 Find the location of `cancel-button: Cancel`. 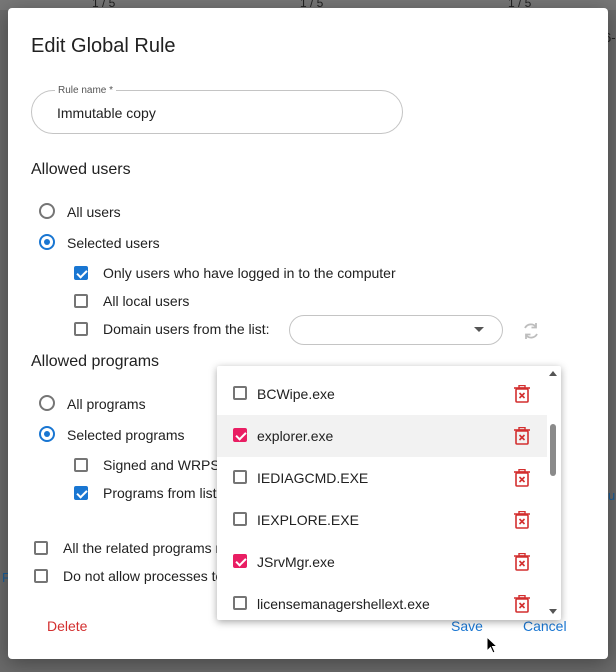

cancel-button: Cancel is located at coordinates (545, 626).